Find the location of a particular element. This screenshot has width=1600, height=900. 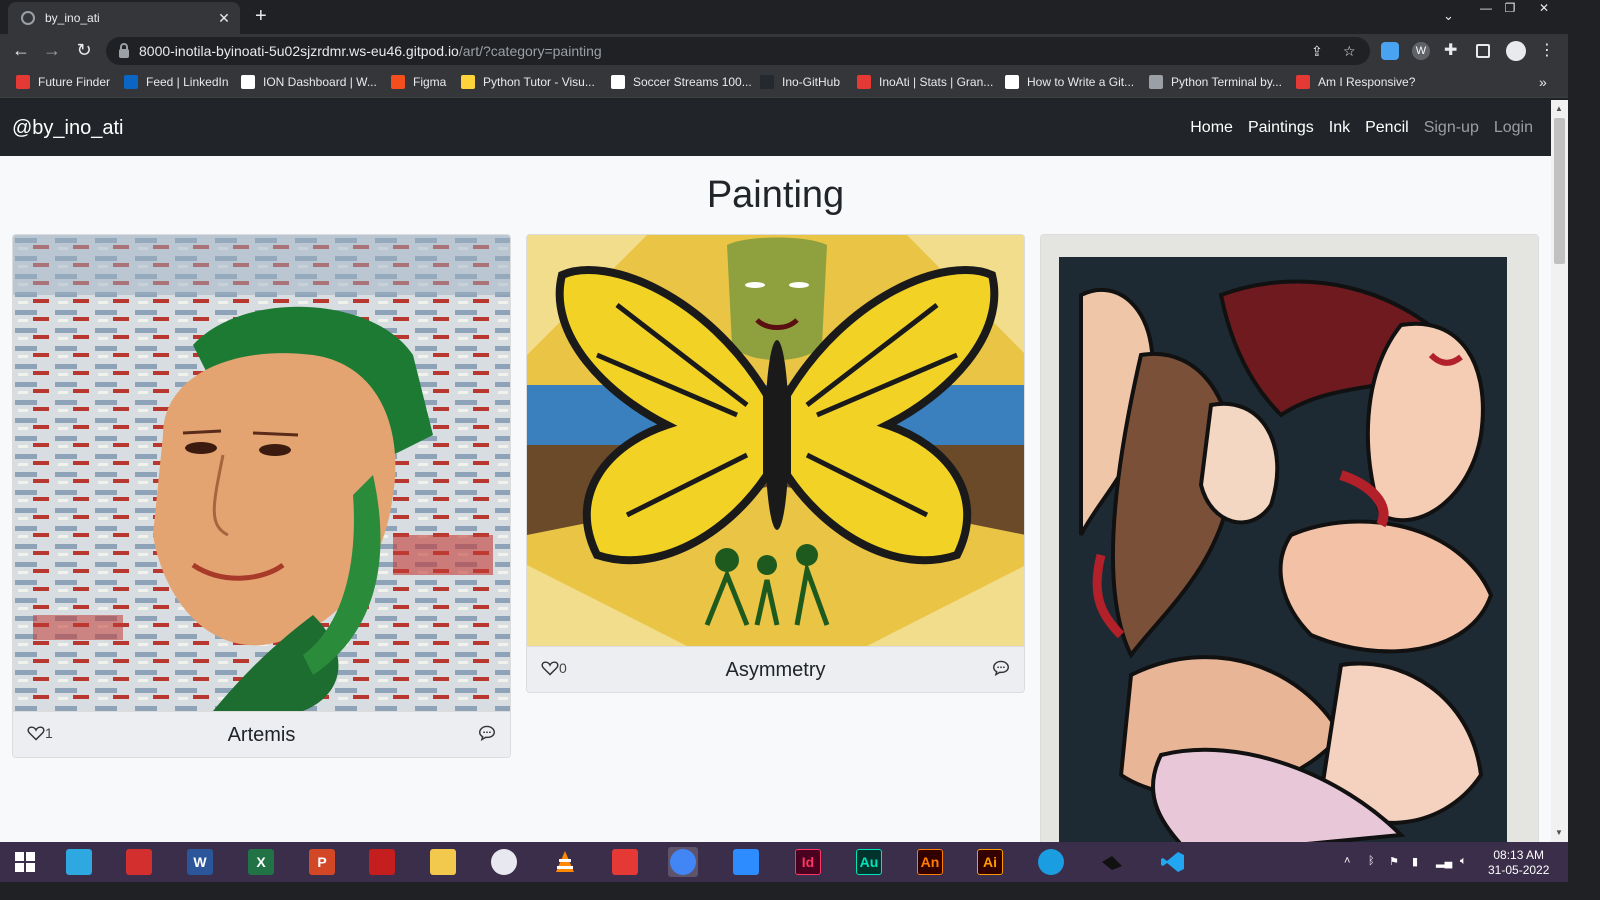

close-window-icon: ✕ is located at coordinates (1544, 9).